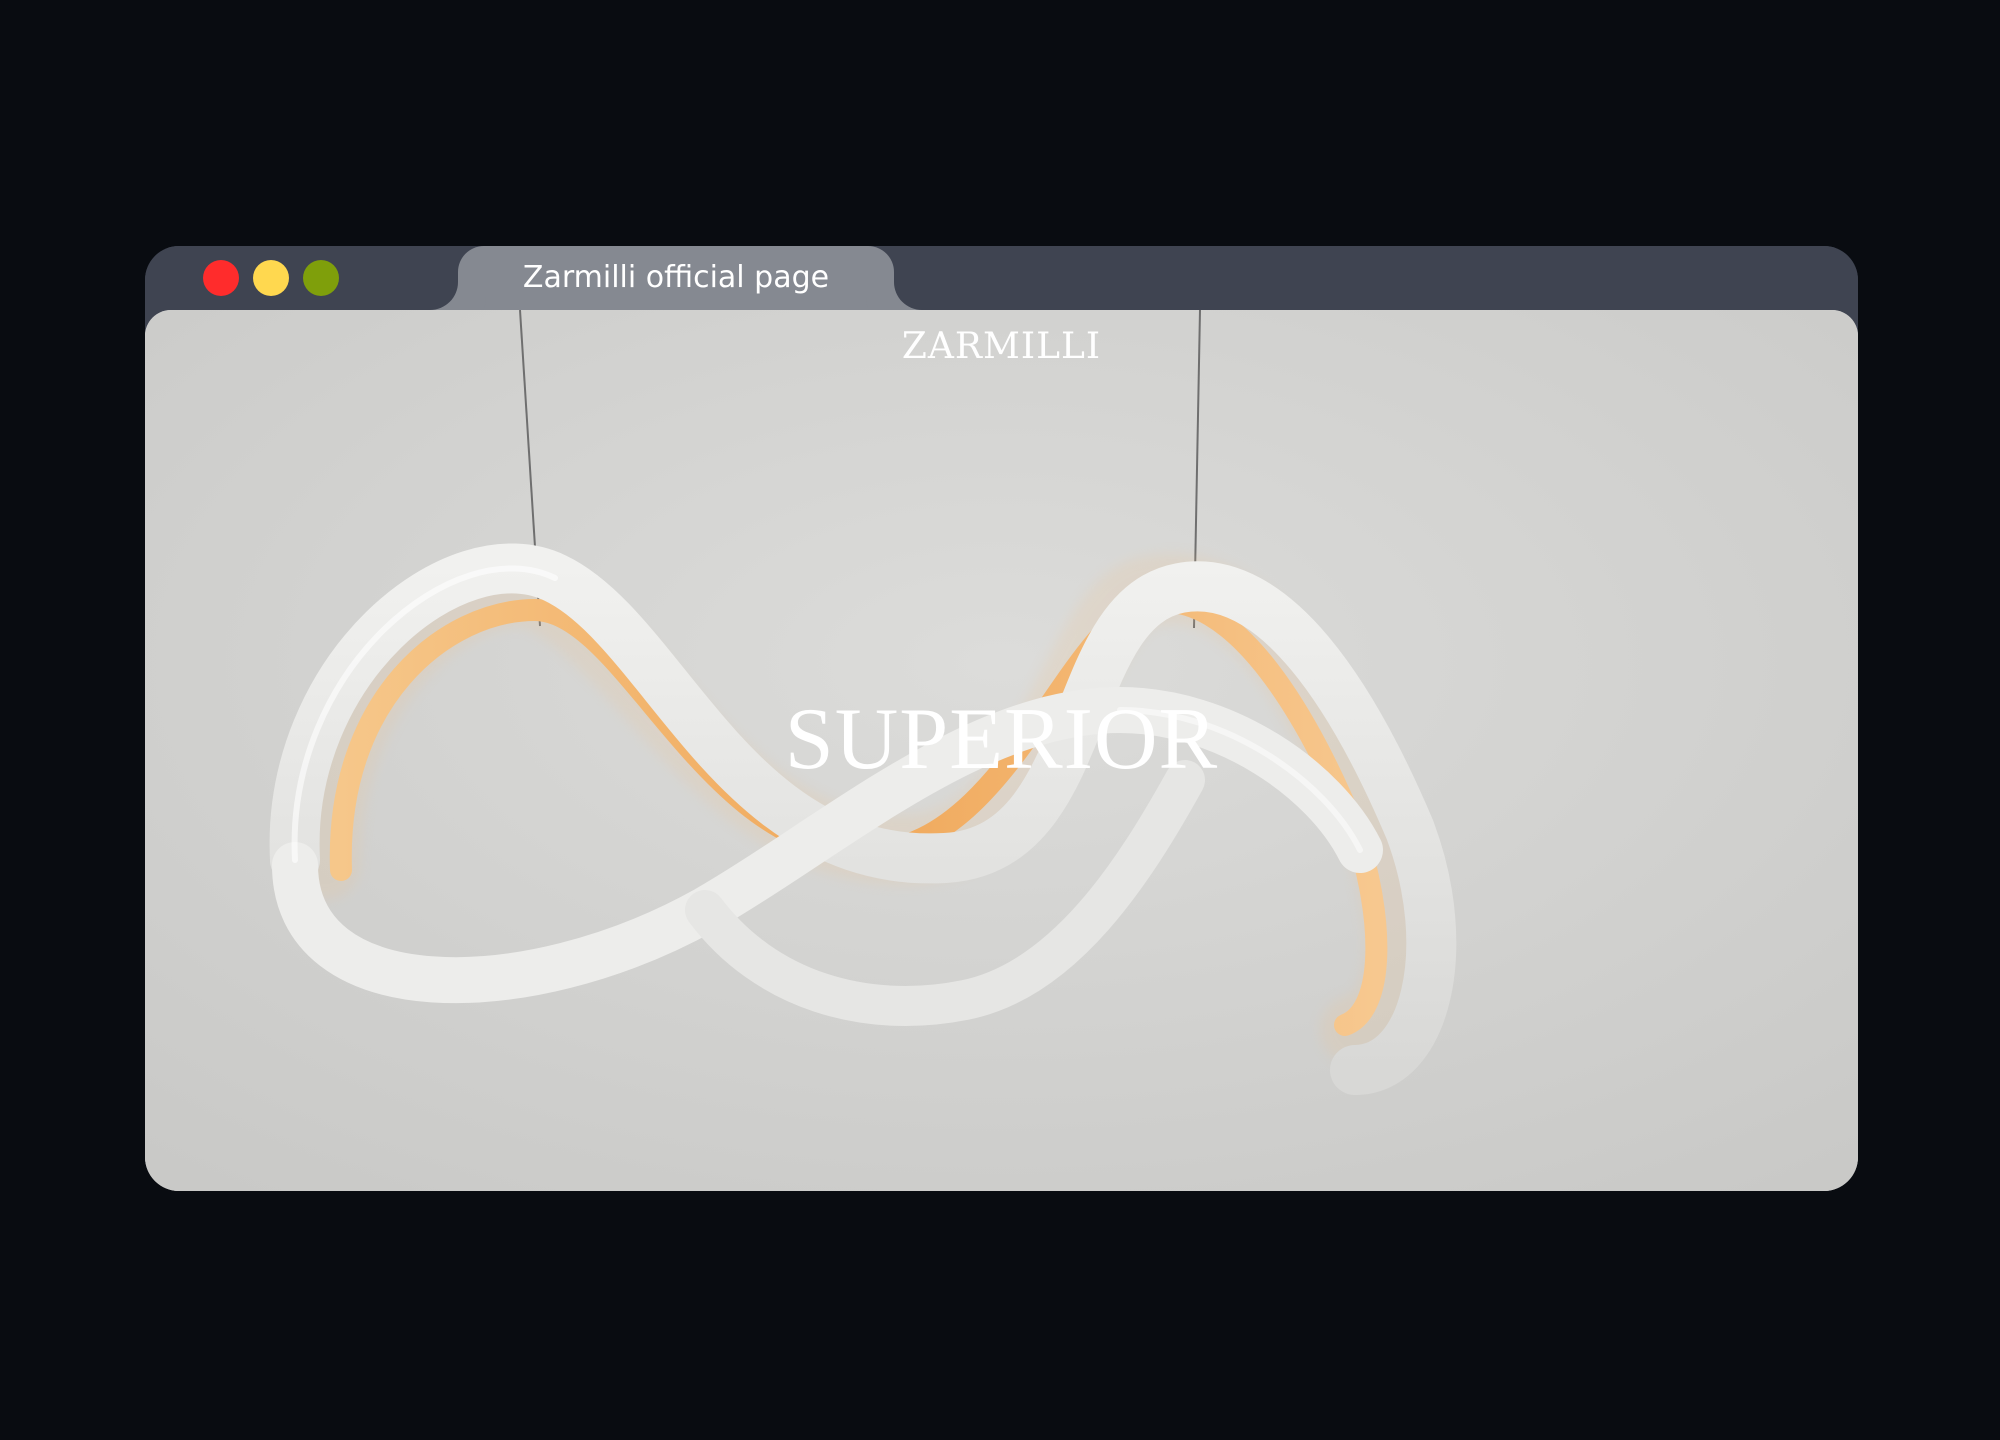 The image size is (2000, 1440). I want to click on close-window-button, so click(221, 278).